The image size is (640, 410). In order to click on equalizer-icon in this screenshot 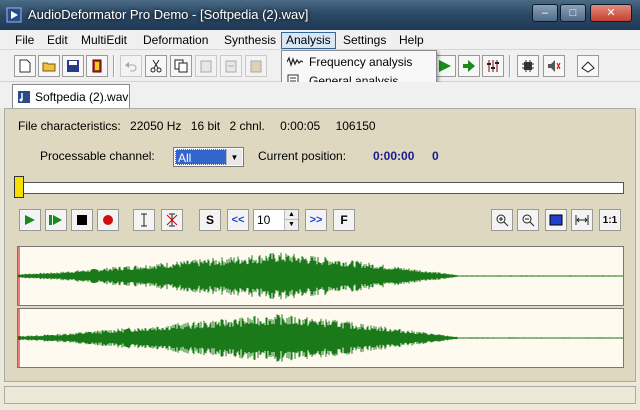, I will do `click(493, 66)`.